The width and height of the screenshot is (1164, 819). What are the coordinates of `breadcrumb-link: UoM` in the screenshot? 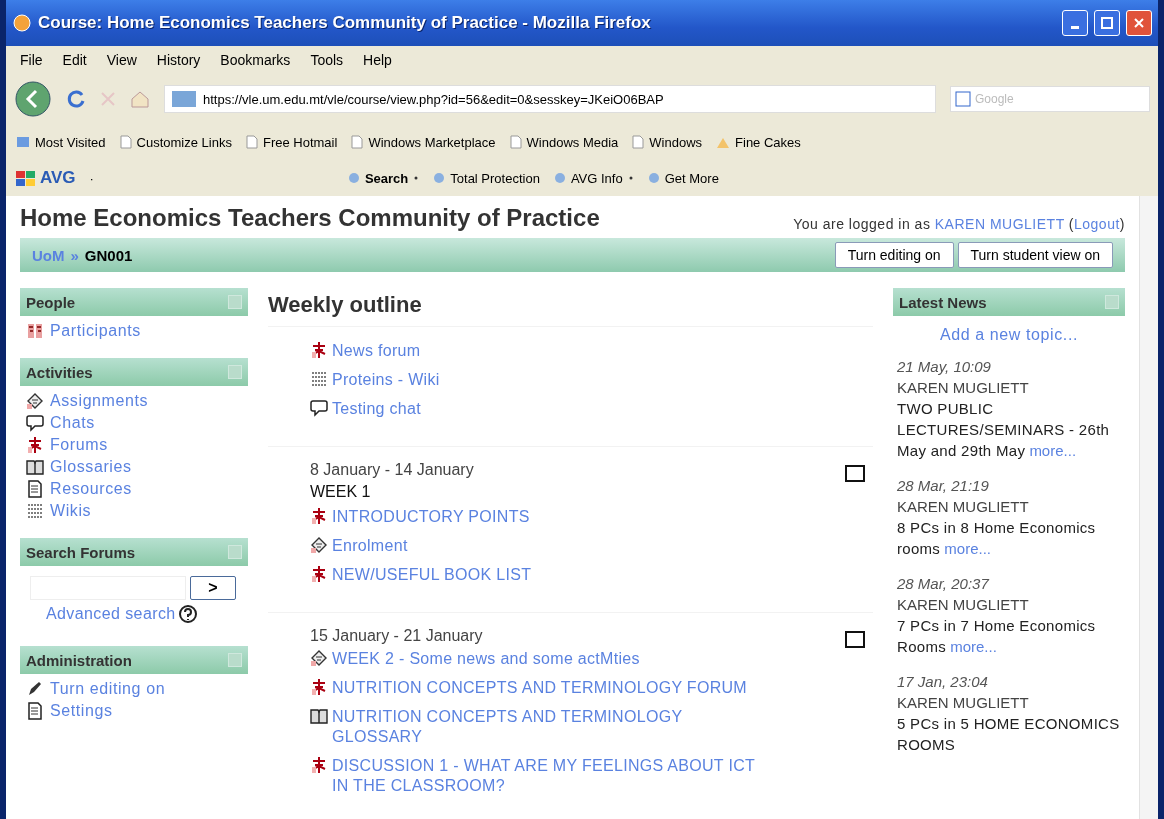 It's located at (48, 255).